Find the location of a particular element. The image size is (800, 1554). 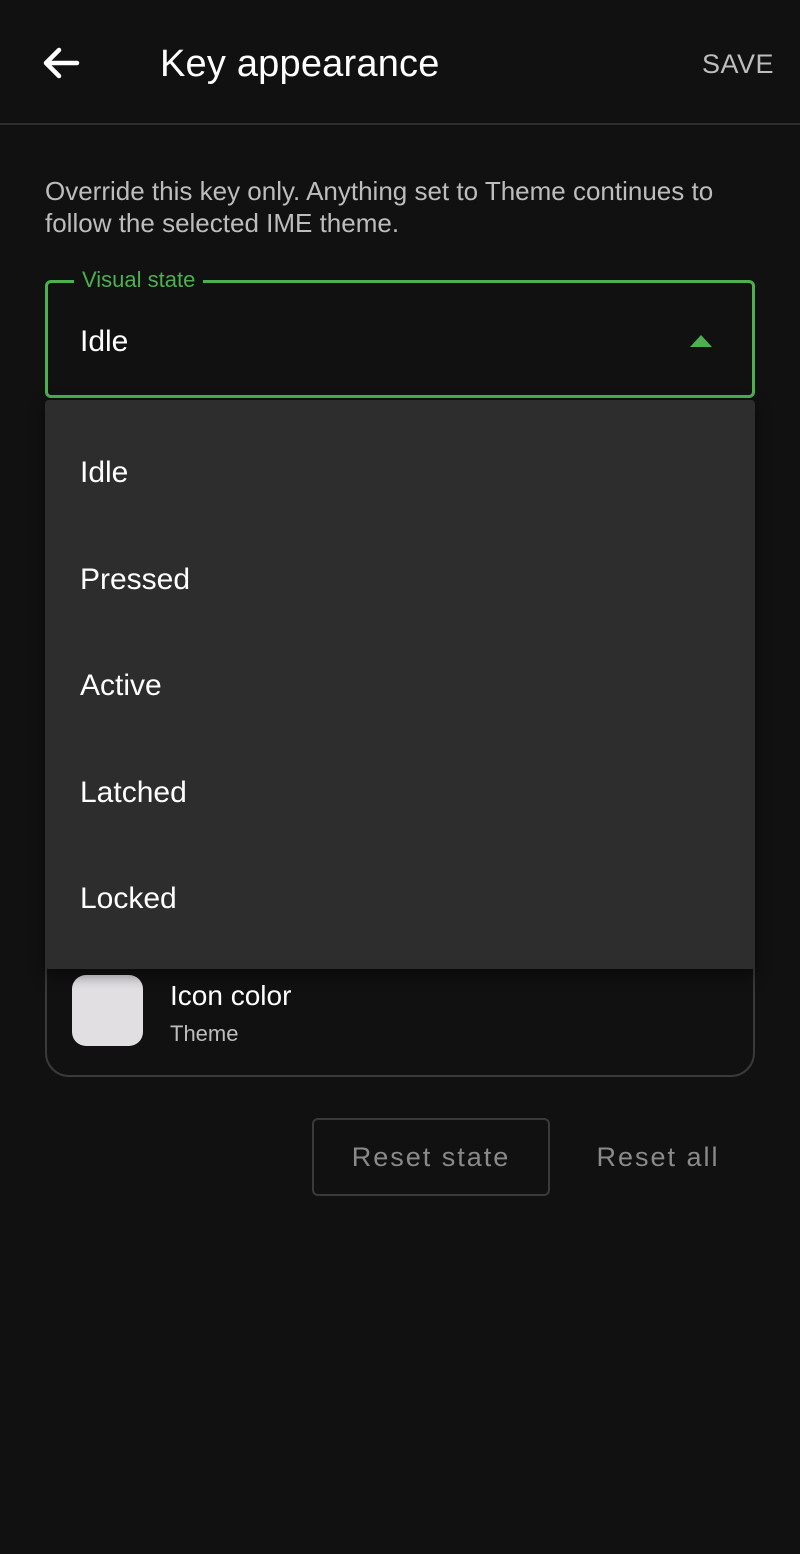

icon-color-swatch is located at coordinates (107, 1010).